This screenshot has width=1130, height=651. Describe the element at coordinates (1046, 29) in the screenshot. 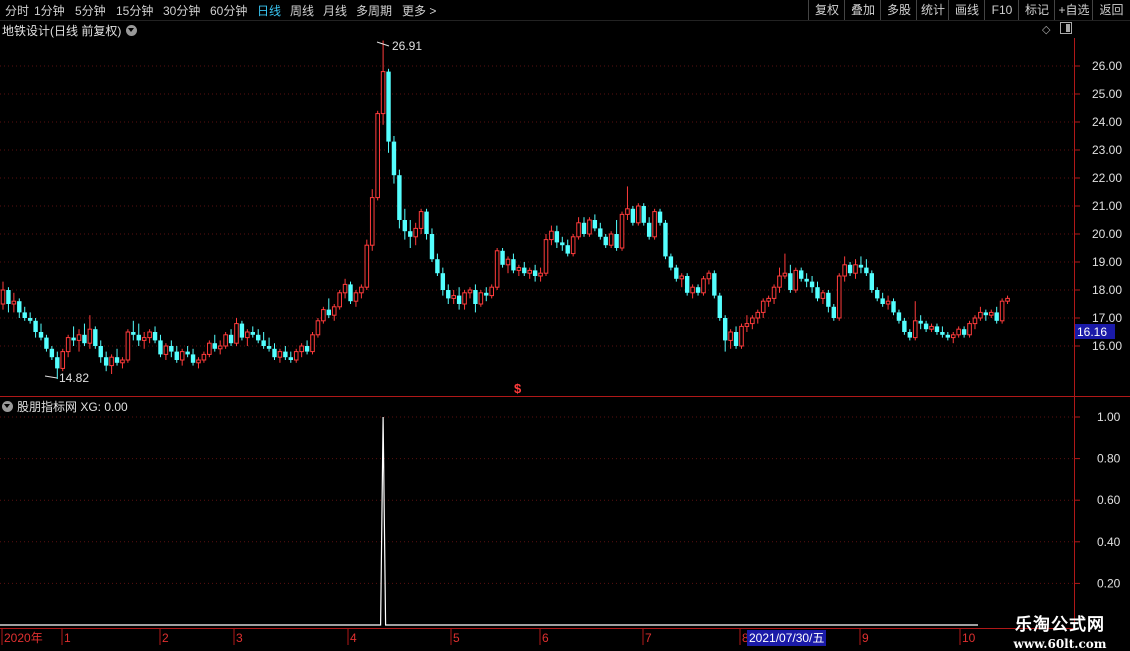

I see `diamond-icon: ◇` at that location.